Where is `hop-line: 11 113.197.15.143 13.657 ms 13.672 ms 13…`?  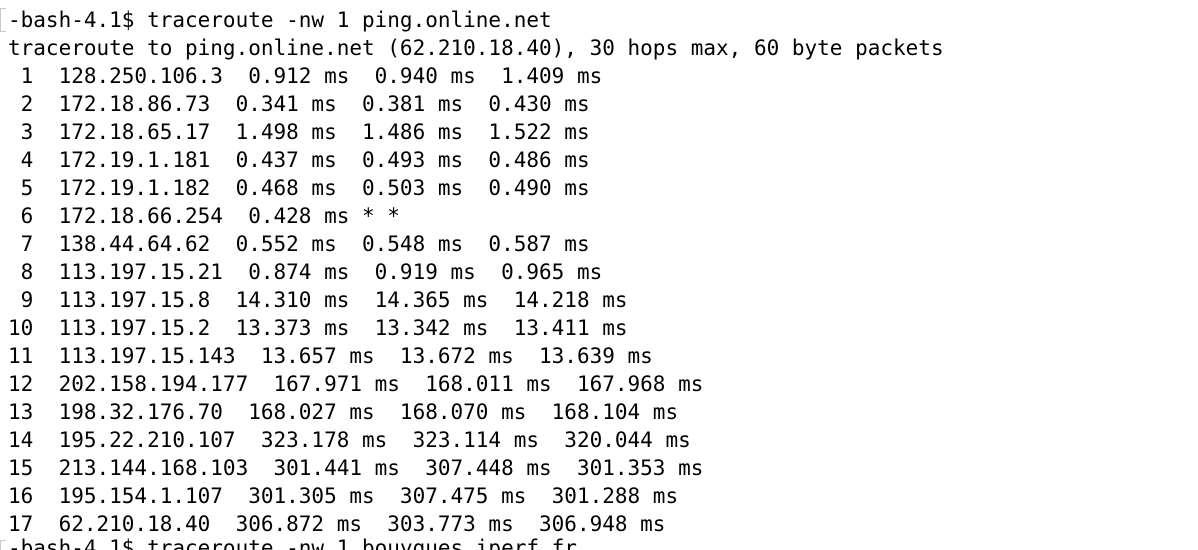 hop-line: 11 113.197.15.143 13.657 ms 13.672 ms 13… is located at coordinates (330, 356).